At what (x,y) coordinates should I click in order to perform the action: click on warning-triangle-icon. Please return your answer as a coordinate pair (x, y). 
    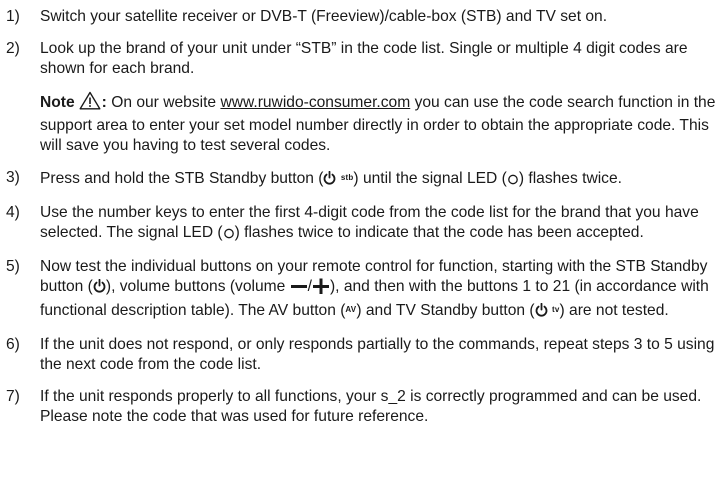
    Looking at the image, I should click on (90, 103).